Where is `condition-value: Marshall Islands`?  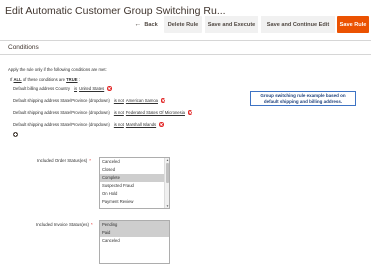
condition-value: Marshall Islands is located at coordinates (141, 124).